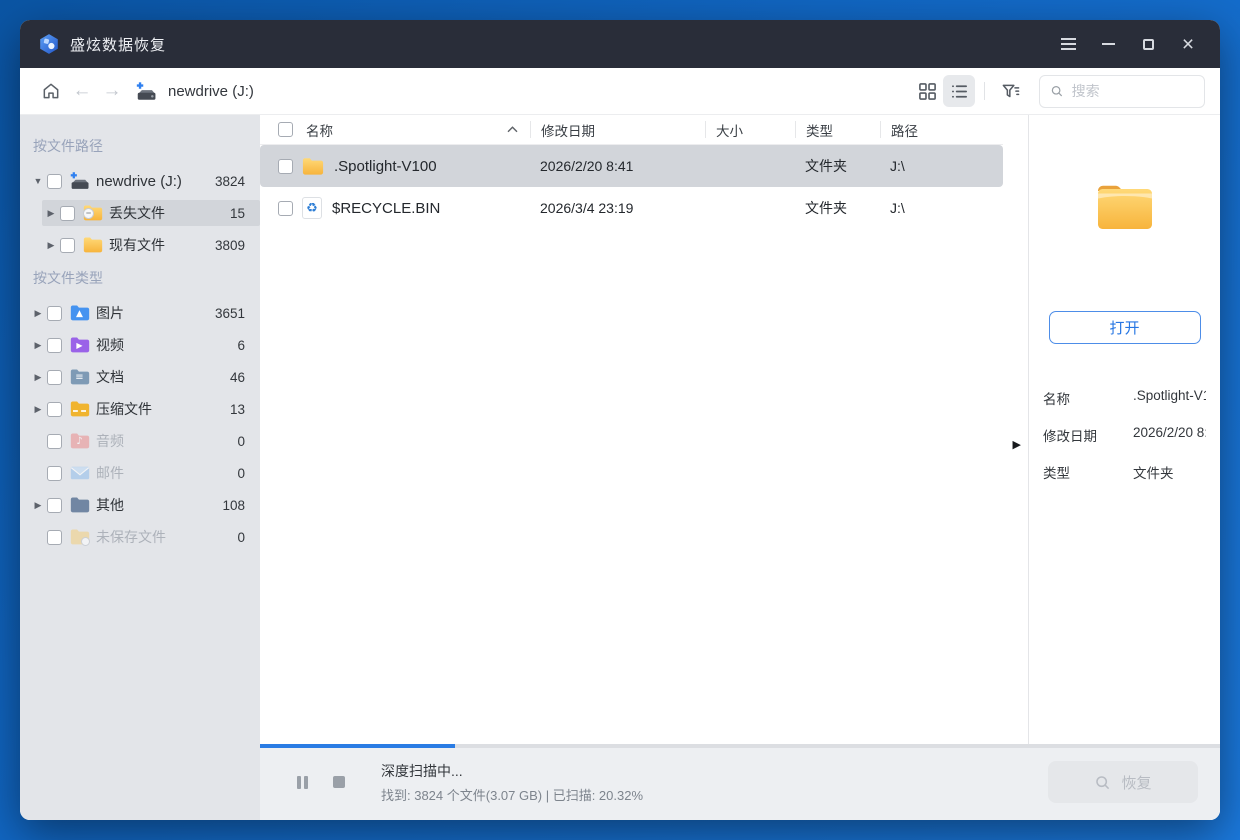 Image resolution: width=1240 pixels, height=840 pixels. What do you see at coordinates (146, 91) in the screenshot?
I see `drive-icon` at bounding box center [146, 91].